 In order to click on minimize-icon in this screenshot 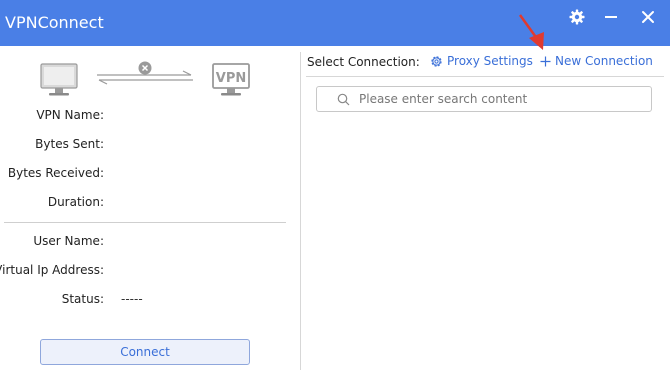, I will do `click(611, 17)`.